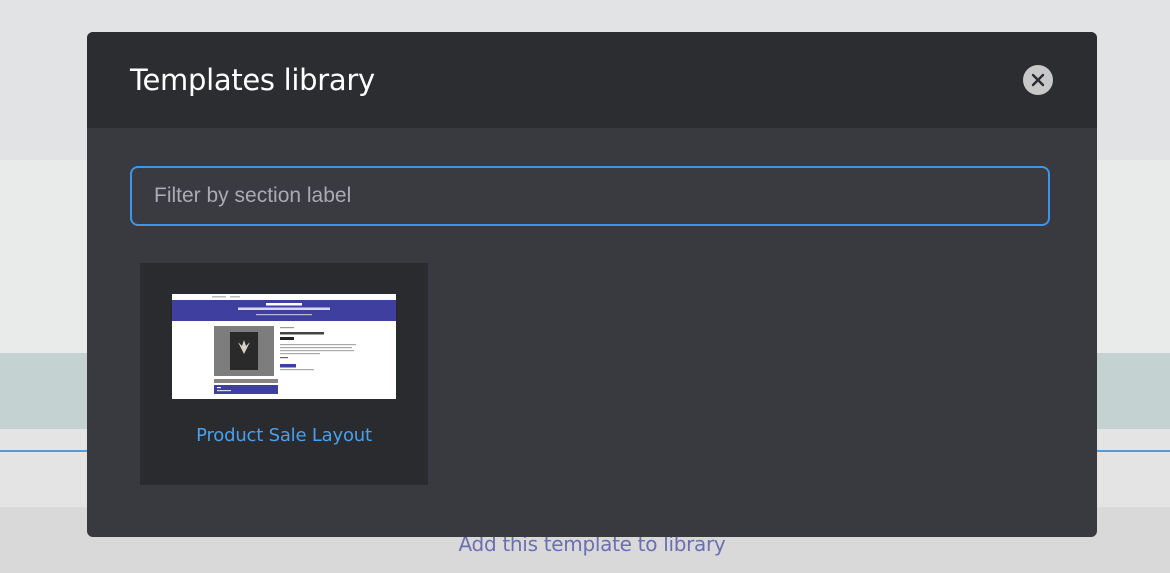  I want to click on close-icon, so click(1038, 80).